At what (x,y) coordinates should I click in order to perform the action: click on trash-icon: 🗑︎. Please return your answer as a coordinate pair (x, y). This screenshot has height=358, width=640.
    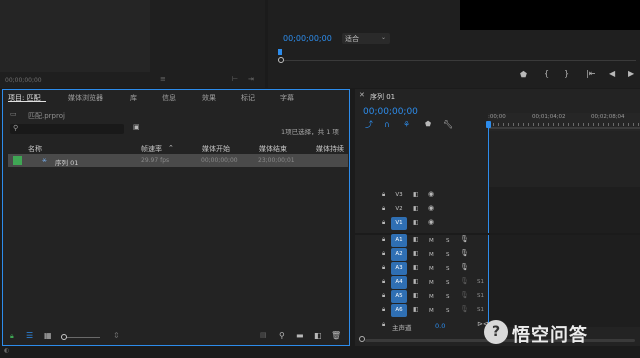
    Looking at the image, I should click on (336, 336).